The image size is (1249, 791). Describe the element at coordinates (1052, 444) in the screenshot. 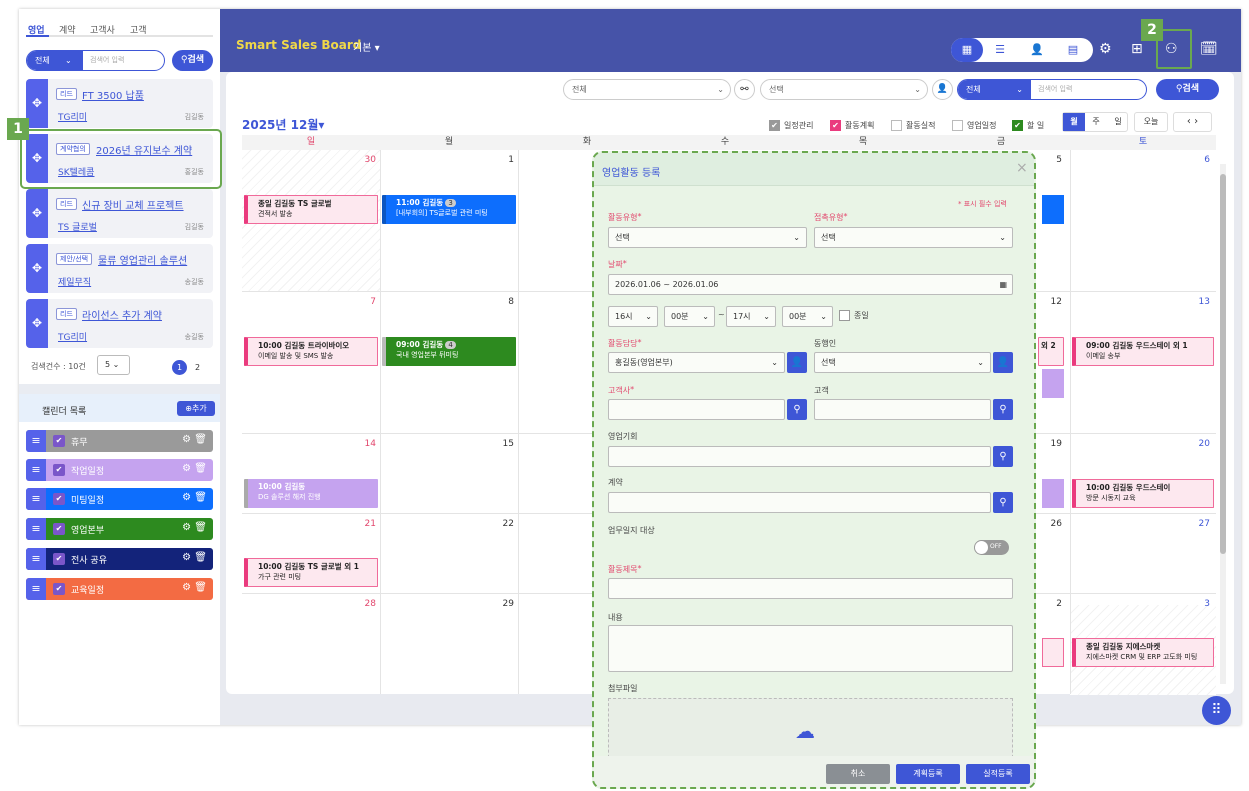

I see `date-cell: 19` at that location.